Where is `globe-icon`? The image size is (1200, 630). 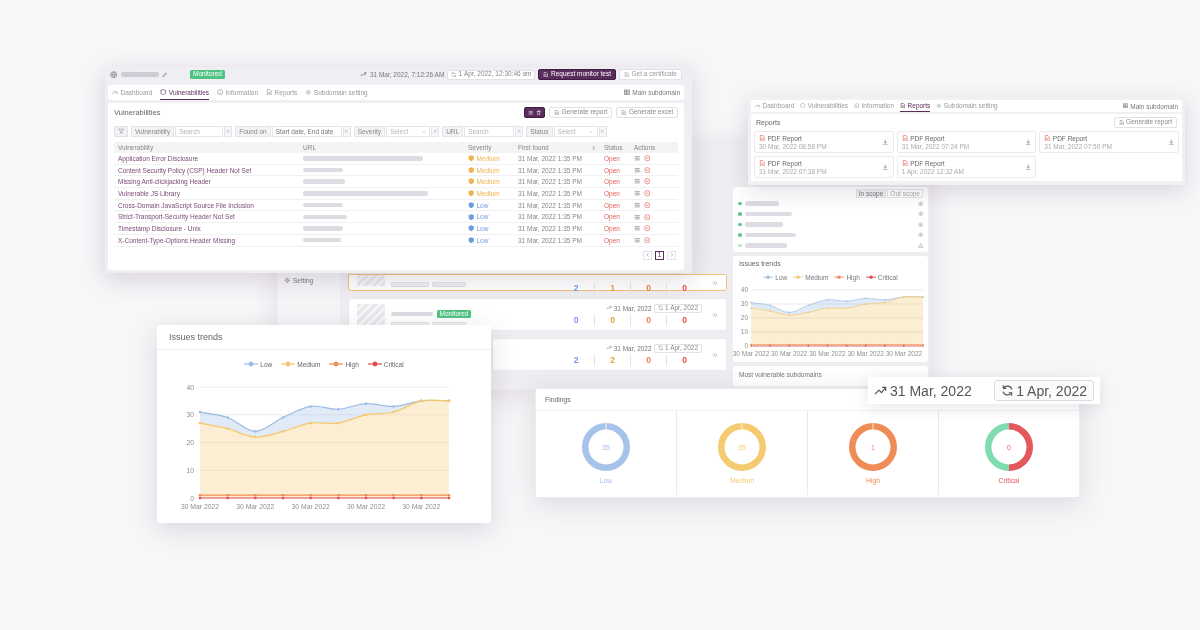 globe-icon is located at coordinates (114, 74).